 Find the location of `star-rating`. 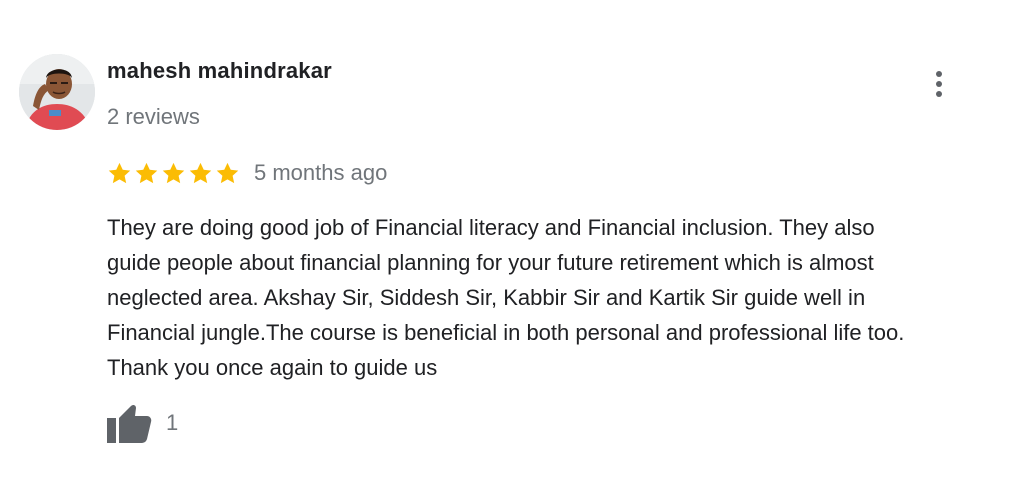

star-rating is located at coordinates (173, 173).